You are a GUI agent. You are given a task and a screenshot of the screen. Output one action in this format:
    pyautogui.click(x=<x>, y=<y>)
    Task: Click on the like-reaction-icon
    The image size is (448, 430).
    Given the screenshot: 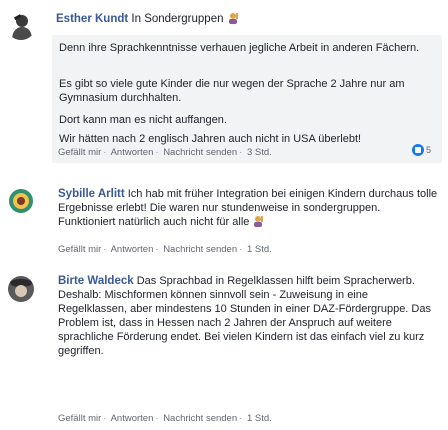 What is the action you would take?
    pyautogui.click(x=418, y=150)
    